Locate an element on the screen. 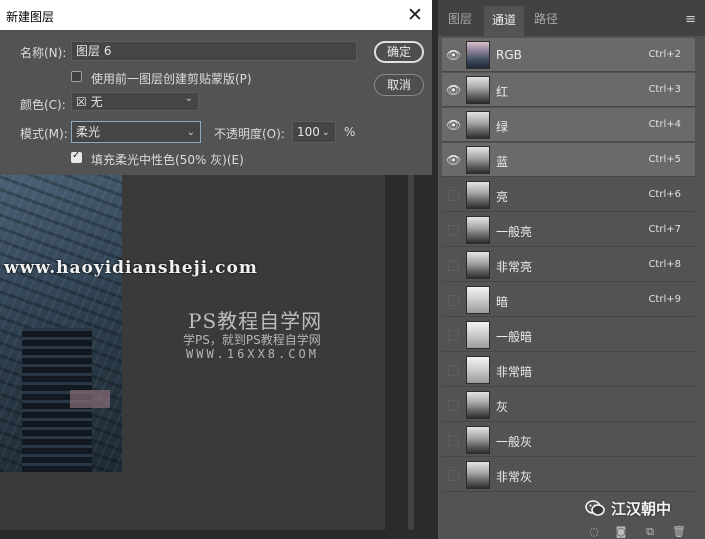 This screenshot has width=705, height=539. channel-shortcut: Ctrl+5 is located at coordinates (664, 159).